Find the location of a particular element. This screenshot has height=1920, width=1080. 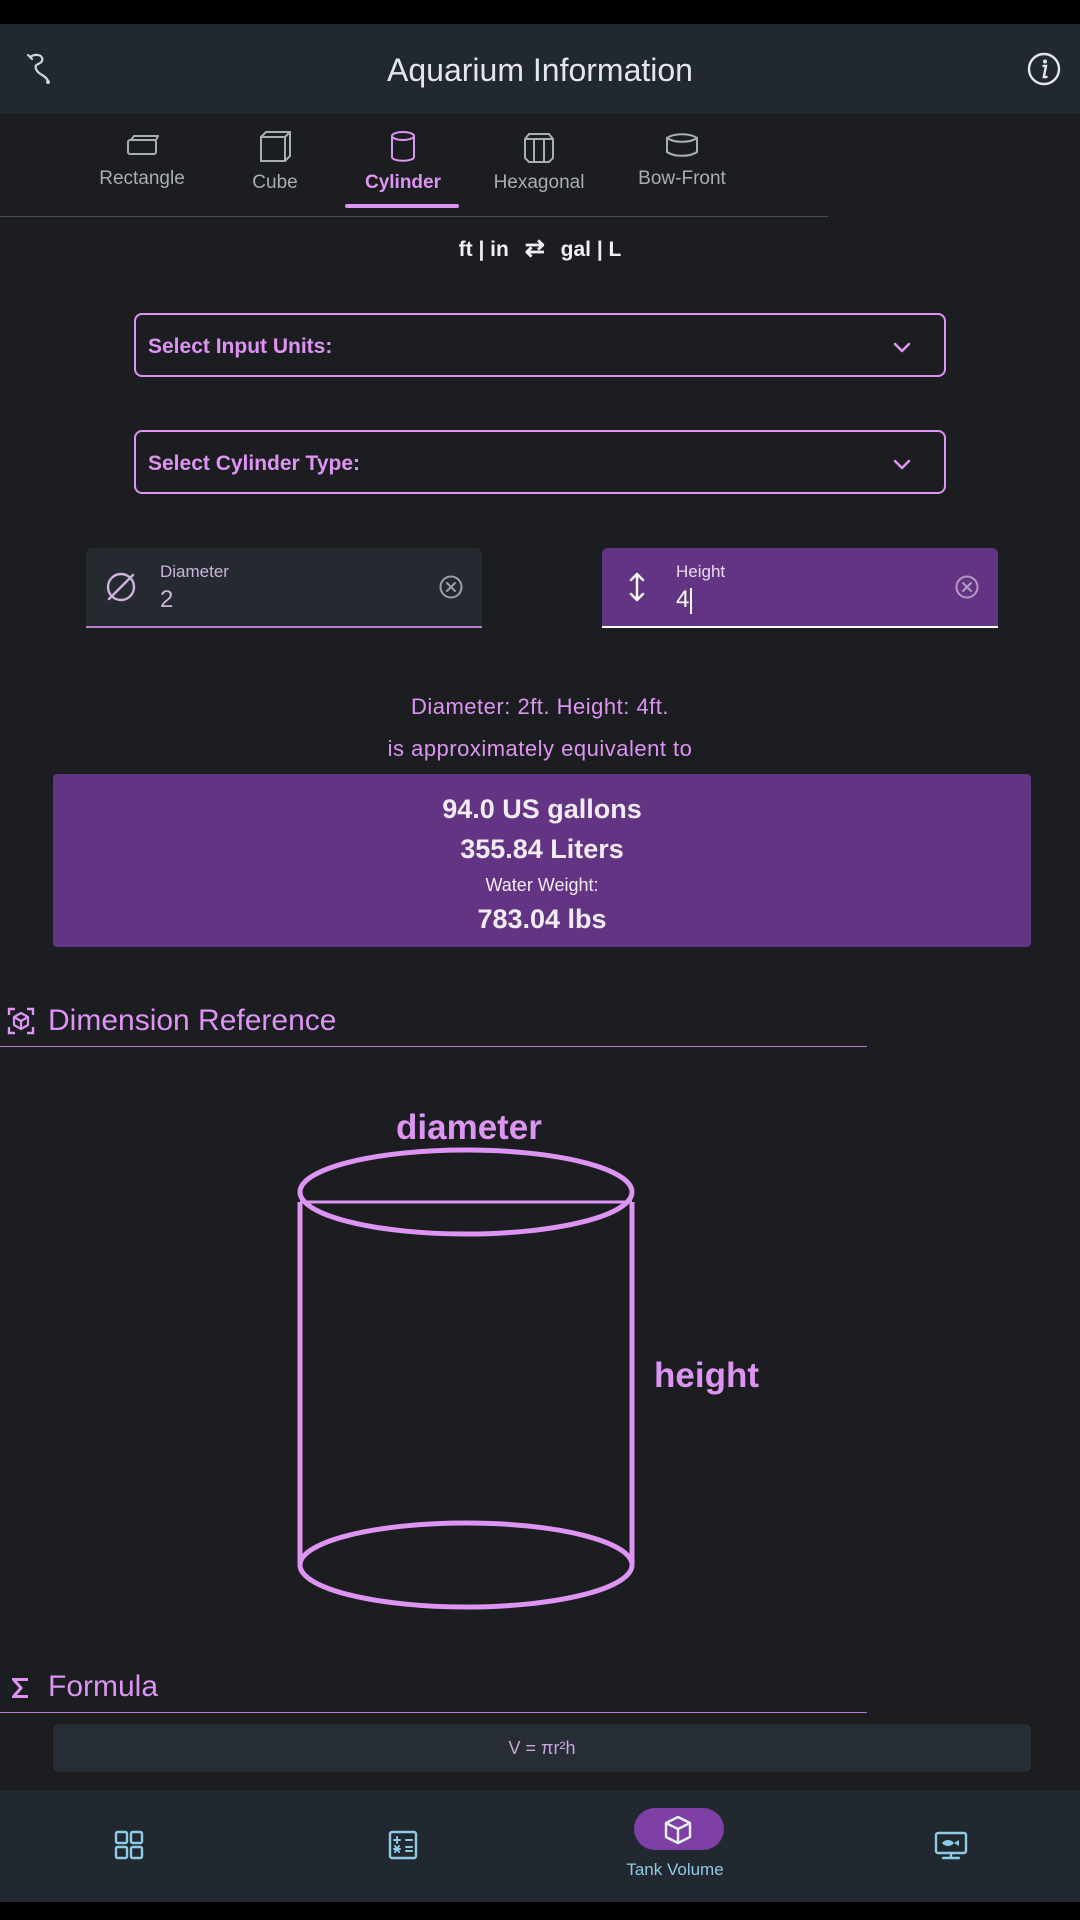

formula-header: Formula is located at coordinates (433, 1687).